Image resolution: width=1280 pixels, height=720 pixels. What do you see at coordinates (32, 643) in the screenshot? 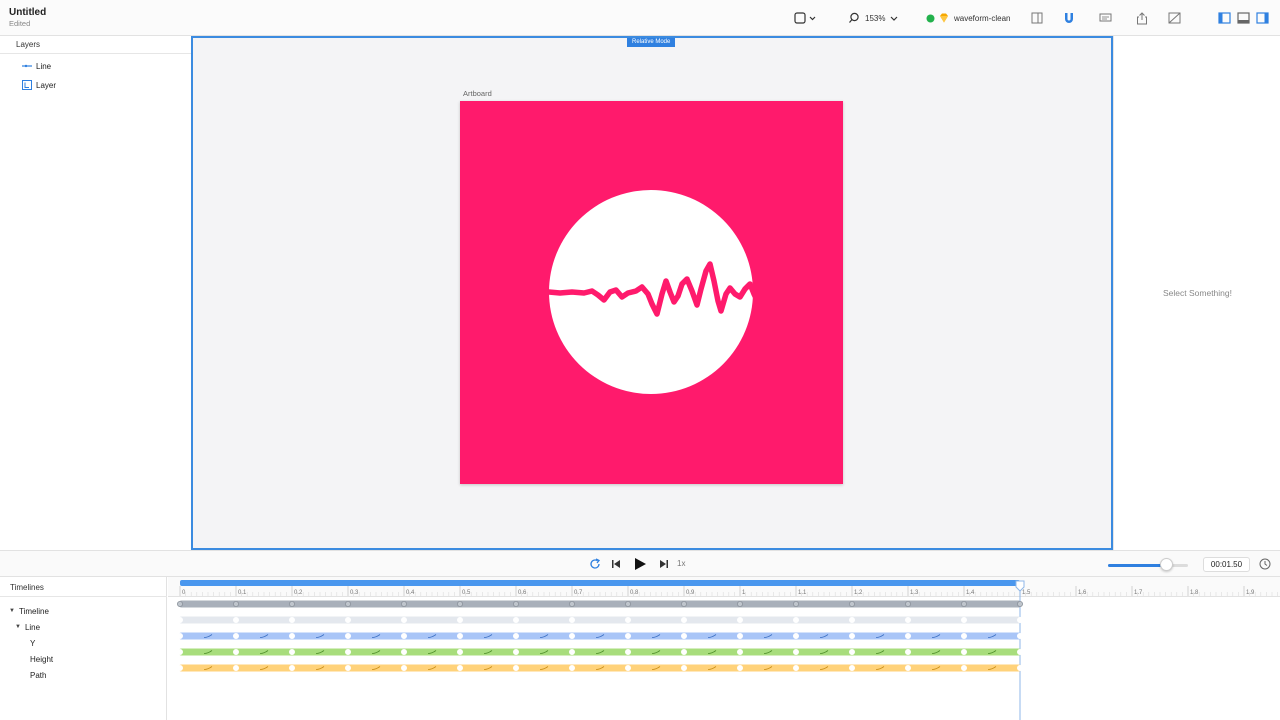
I see `tree-item-y: Y` at bounding box center [32, 643].